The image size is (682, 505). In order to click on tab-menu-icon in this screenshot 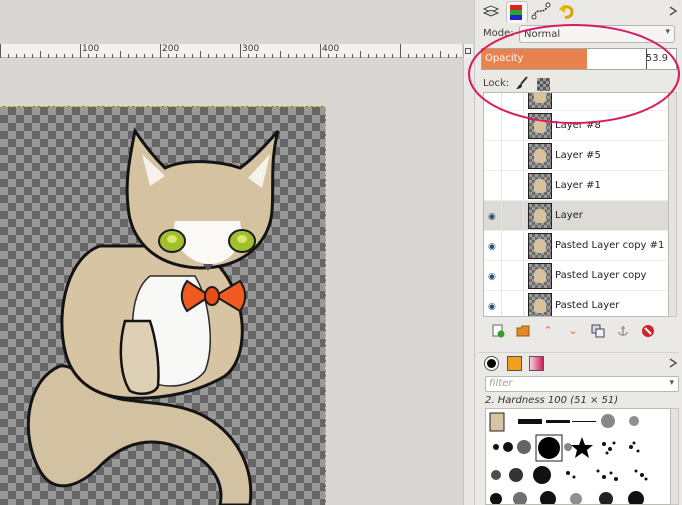, I will do `click(673, 11)`.